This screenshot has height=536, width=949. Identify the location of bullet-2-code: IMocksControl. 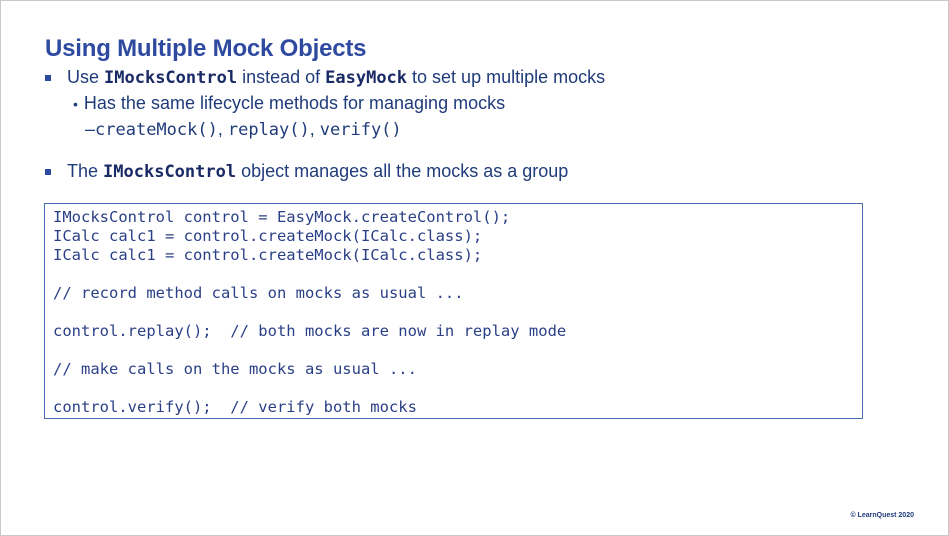
(170, 172).